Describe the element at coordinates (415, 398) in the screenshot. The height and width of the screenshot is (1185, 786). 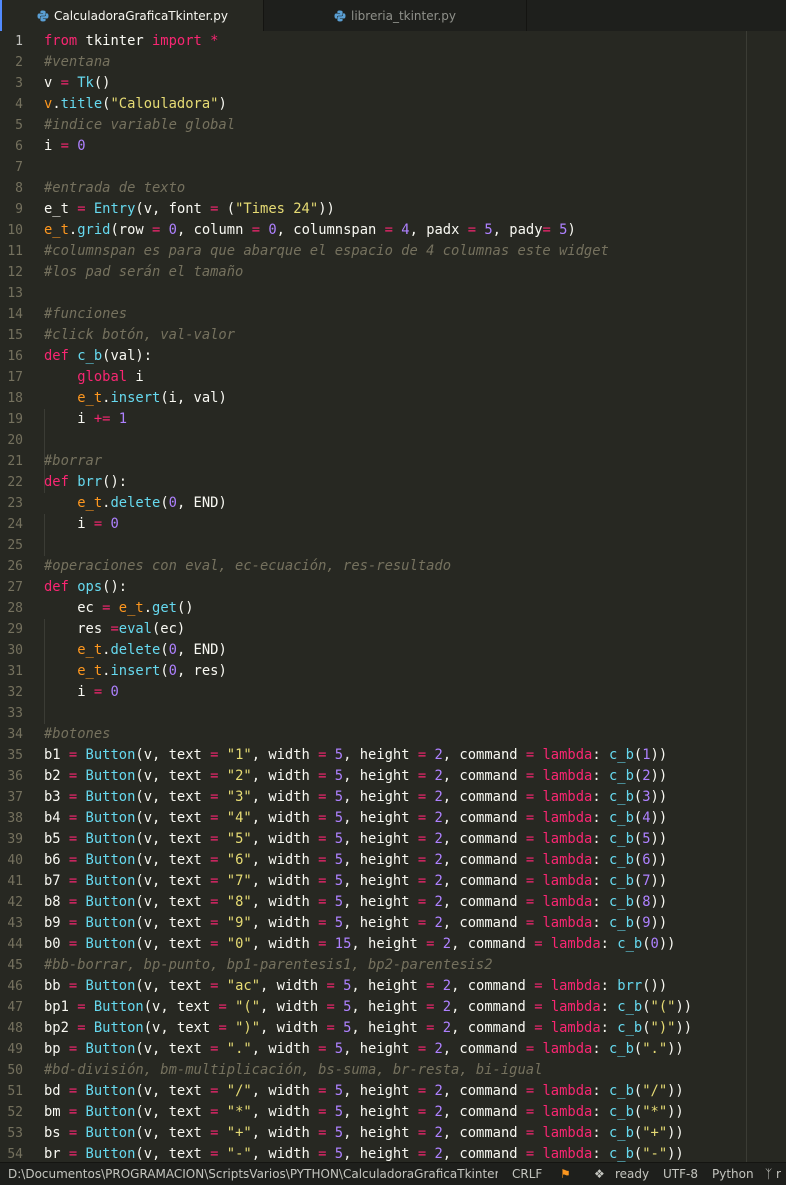
I see `code-line: e_t.insert(i, val)` at that location.